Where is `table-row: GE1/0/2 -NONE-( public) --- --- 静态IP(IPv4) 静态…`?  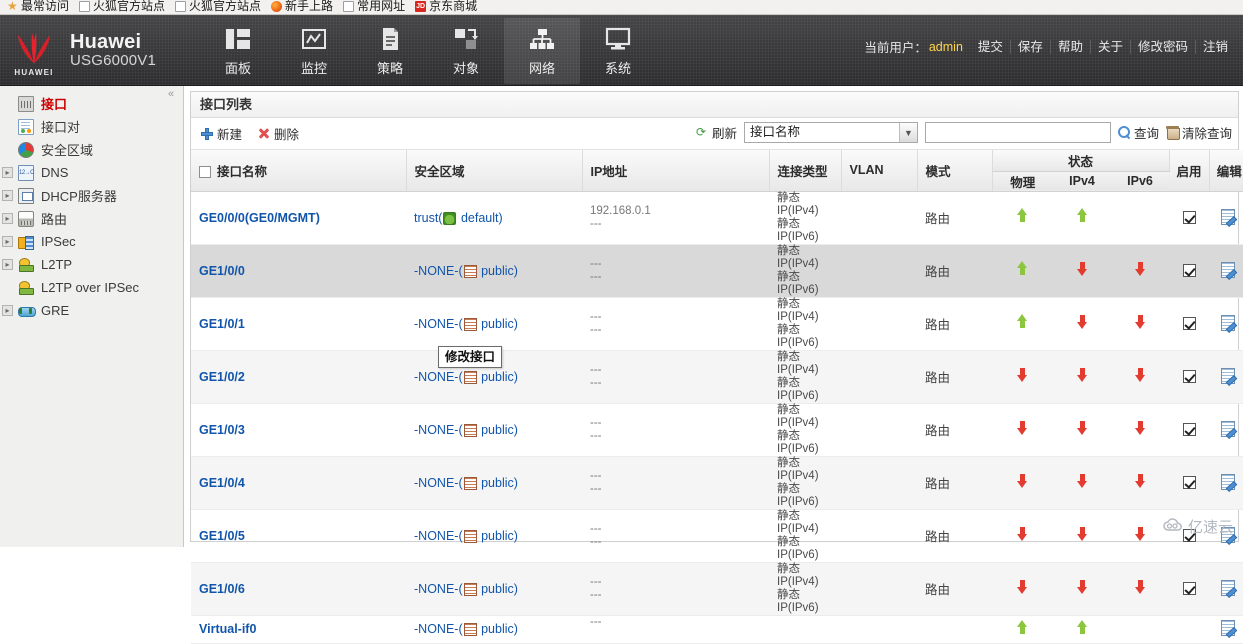 table-row: GE1/0/2 -NONE-( public) --- --- 静态IP(IPv4) 静态… is located at coordinates (717, 377).